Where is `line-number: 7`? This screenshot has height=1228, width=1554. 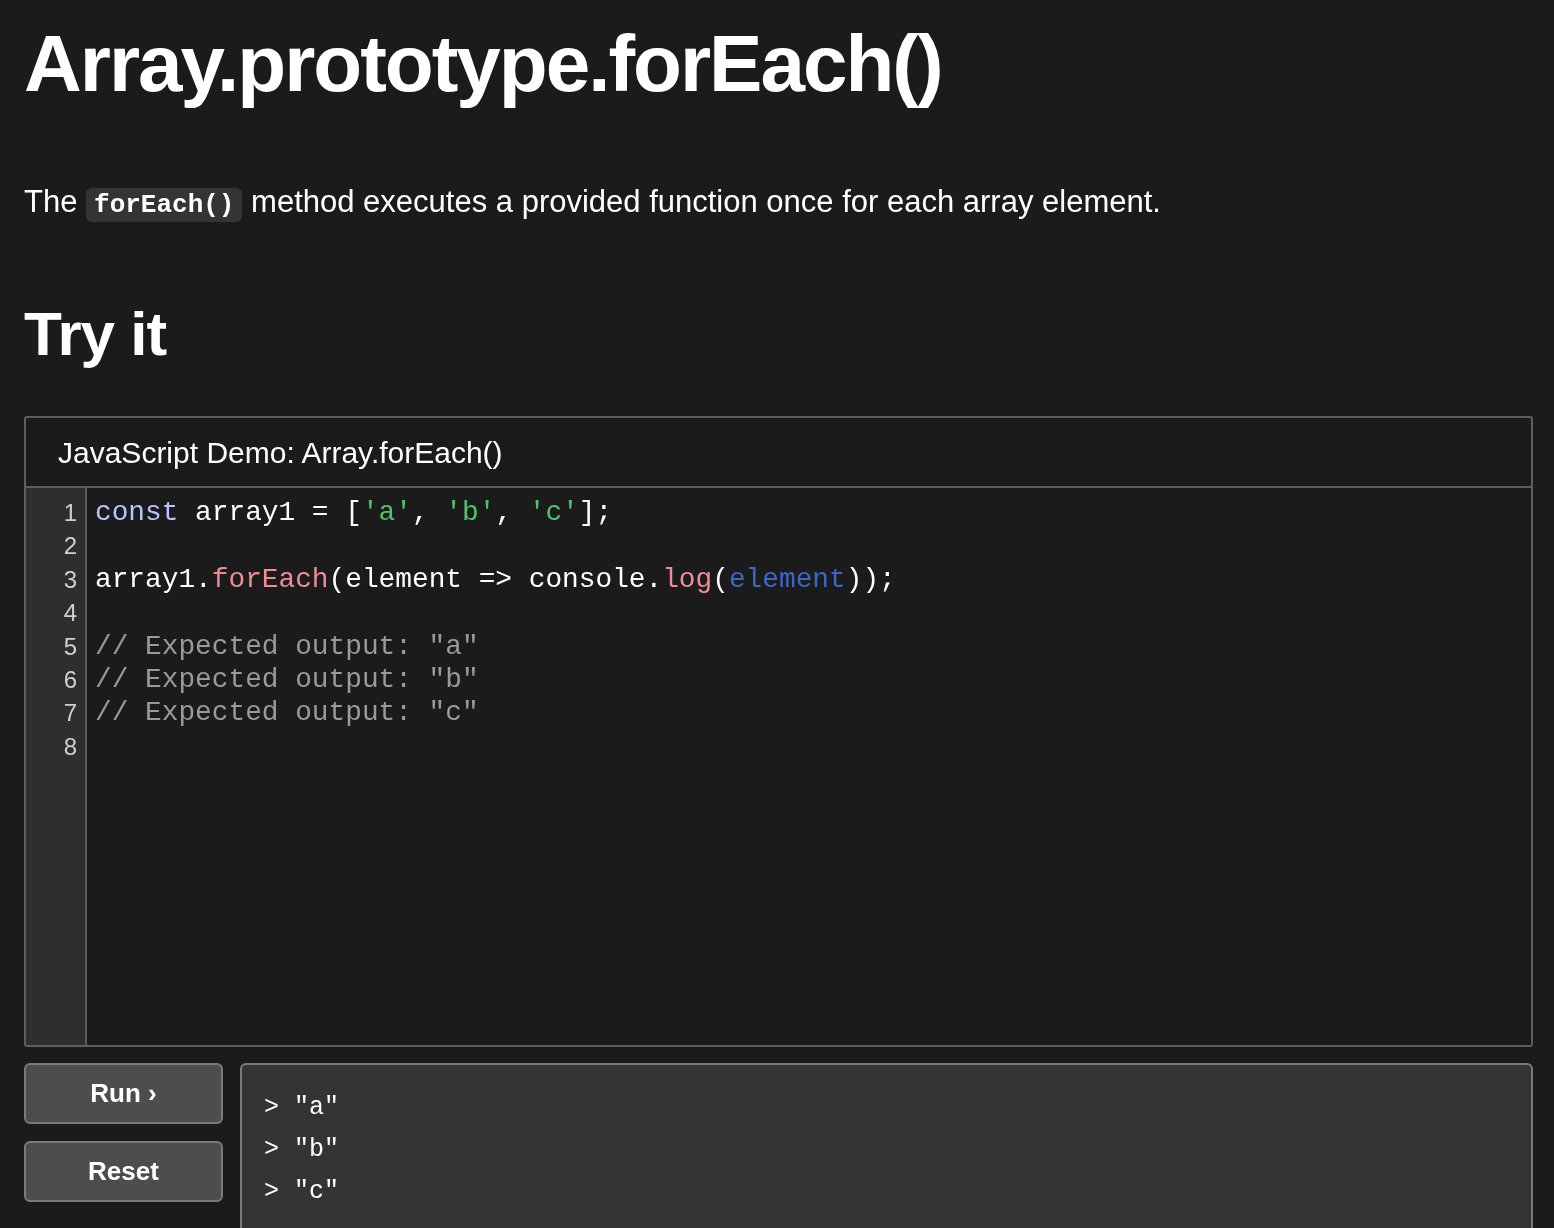 line-number: 7 is located at coordinates (70, 713).